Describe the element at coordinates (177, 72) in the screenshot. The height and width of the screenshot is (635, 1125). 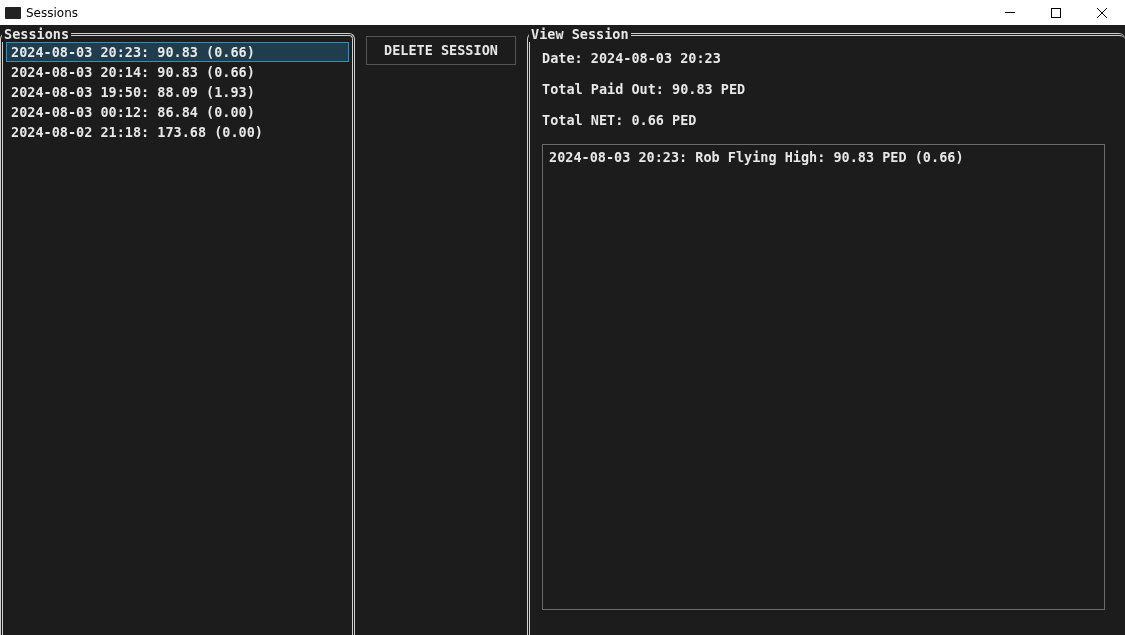
I see `session-item: 2024-08-03 20:14: 90.83 (0.66)` at that location.